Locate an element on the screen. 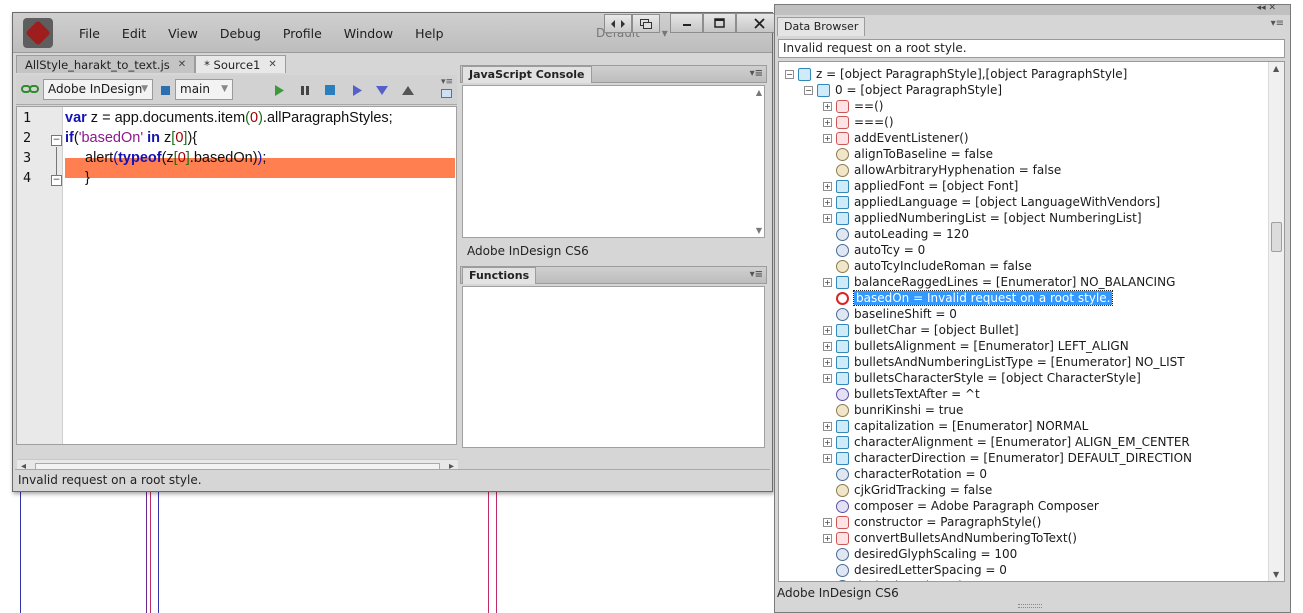 The height and width of the screenshot is (613, 1303). menu-view: View is located at coordinates (183, 33).